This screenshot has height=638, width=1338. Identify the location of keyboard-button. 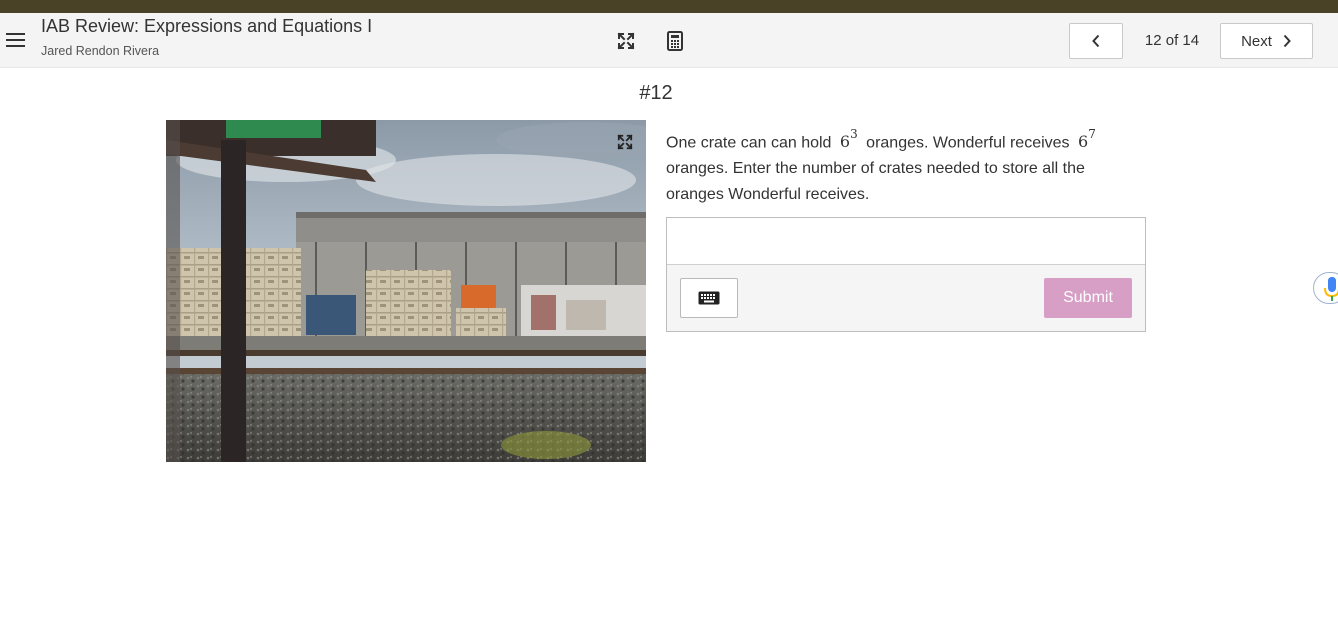
(709, 298).